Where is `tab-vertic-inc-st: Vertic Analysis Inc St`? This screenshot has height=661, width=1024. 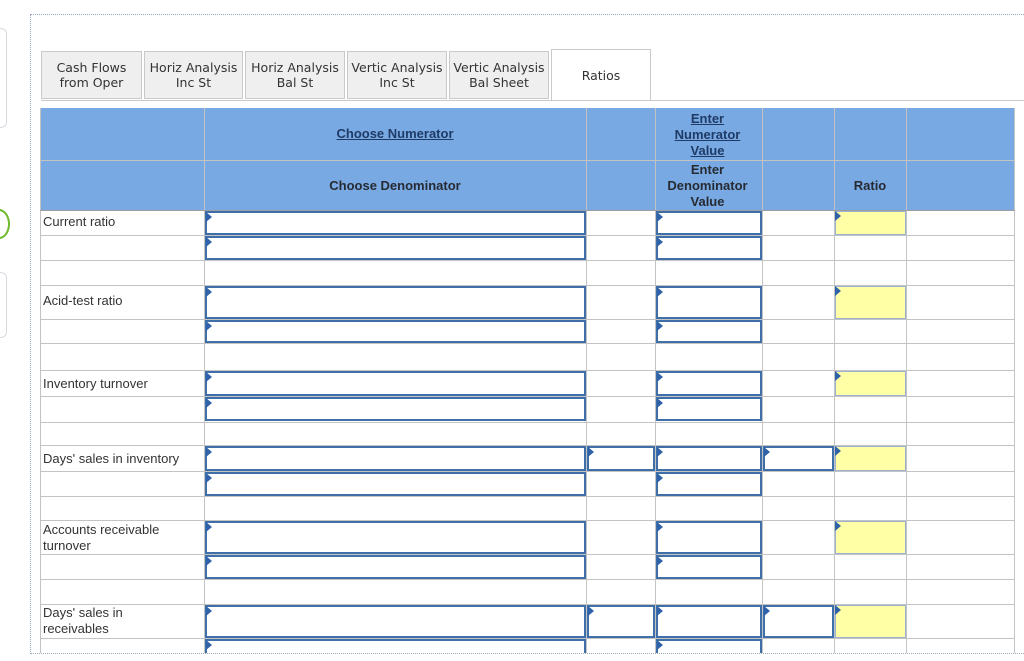
tab-vertic-inc-st: Vertic Analysis Inc St is located at coordinates (397, 75).